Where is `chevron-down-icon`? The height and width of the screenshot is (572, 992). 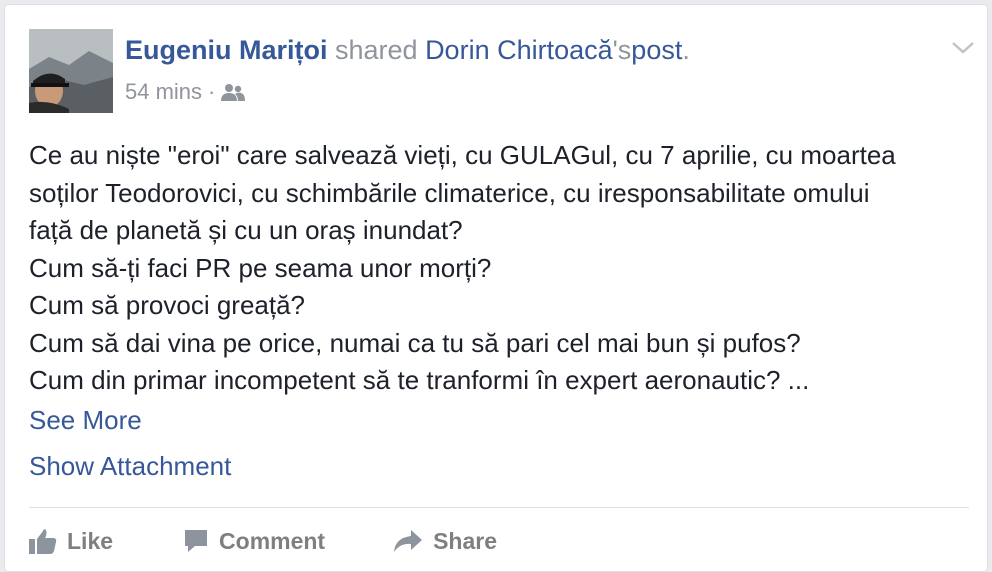
chevron-down-icon is located at coordinates (963, 47).